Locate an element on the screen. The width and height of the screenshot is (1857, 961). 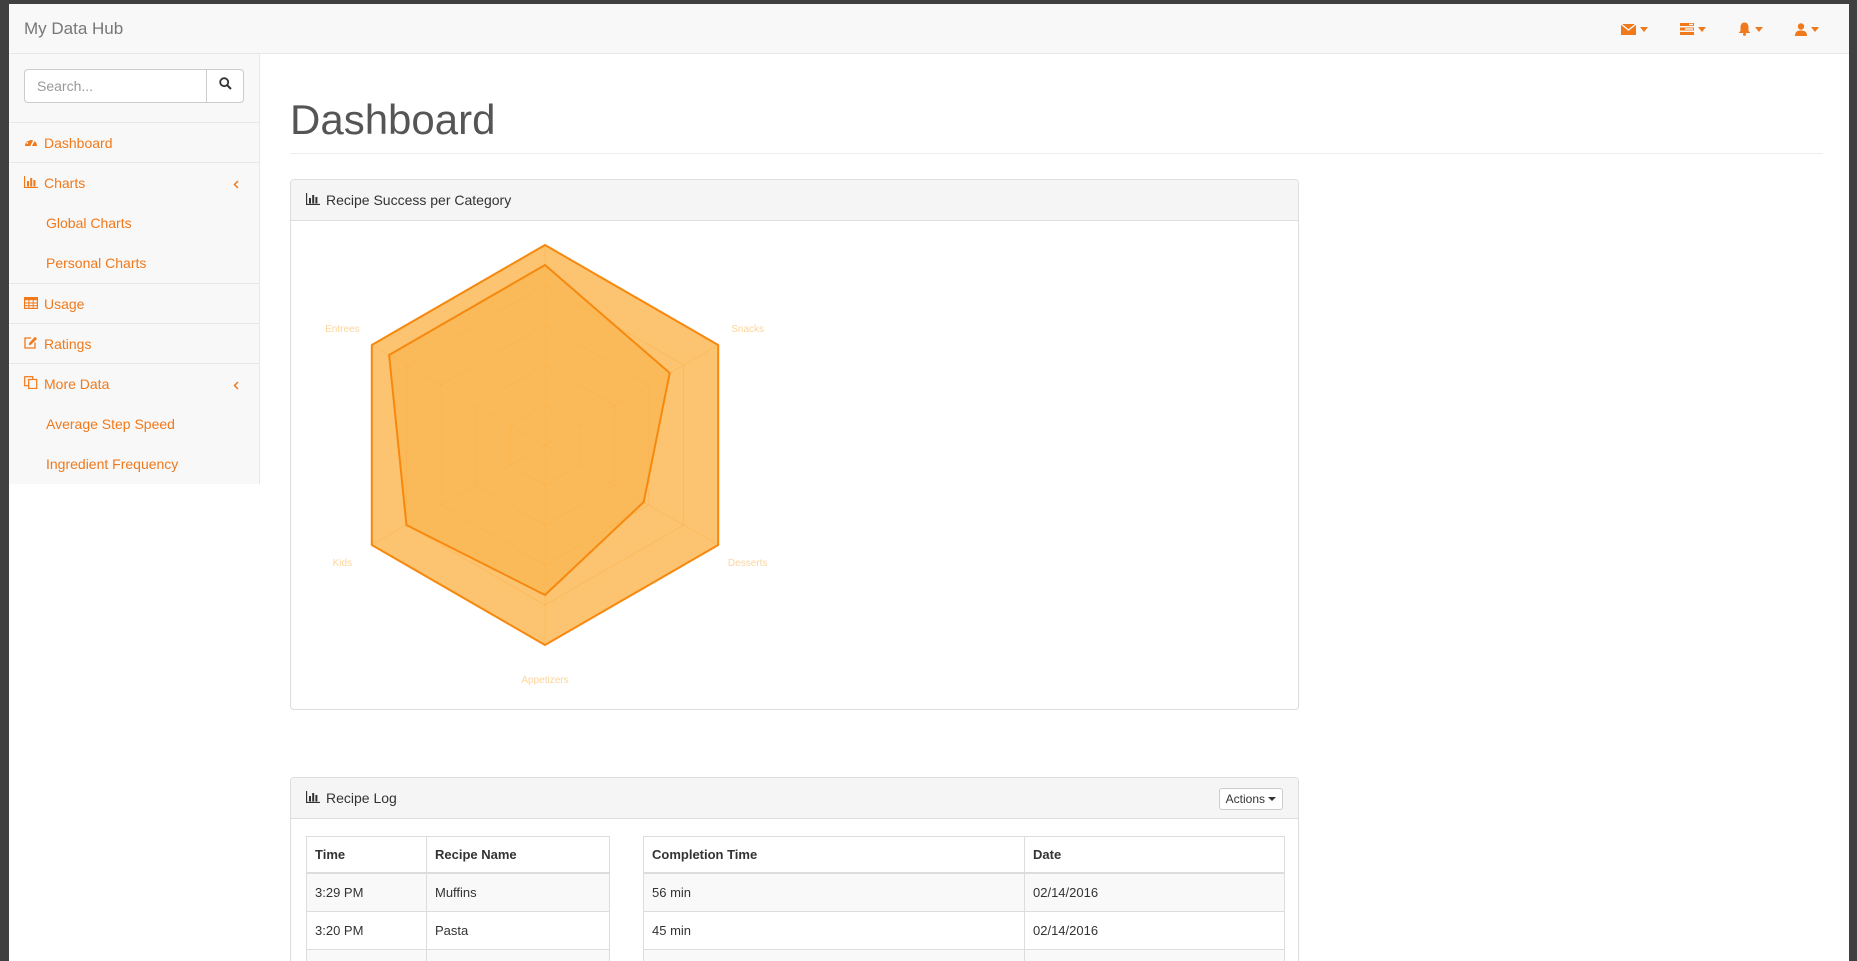
search-button is located at coordinates (225, 86).